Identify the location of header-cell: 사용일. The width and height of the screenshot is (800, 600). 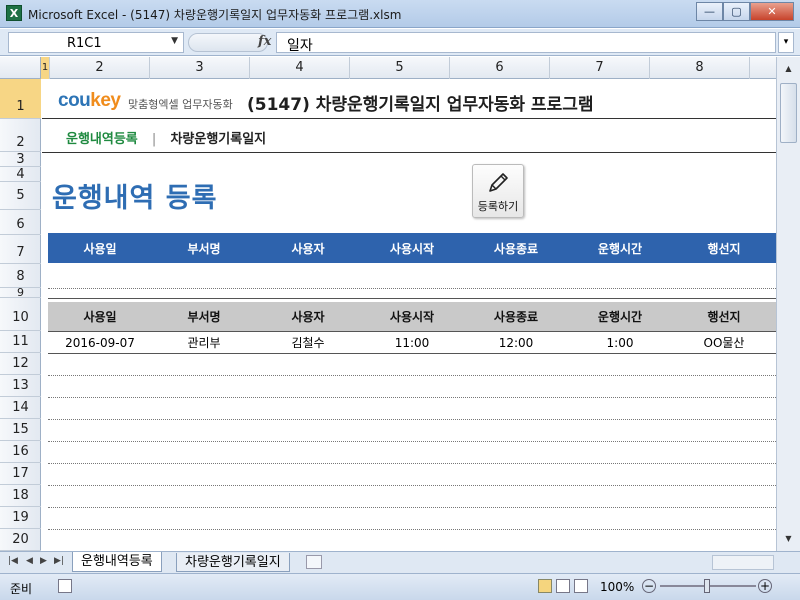
(100, 317).